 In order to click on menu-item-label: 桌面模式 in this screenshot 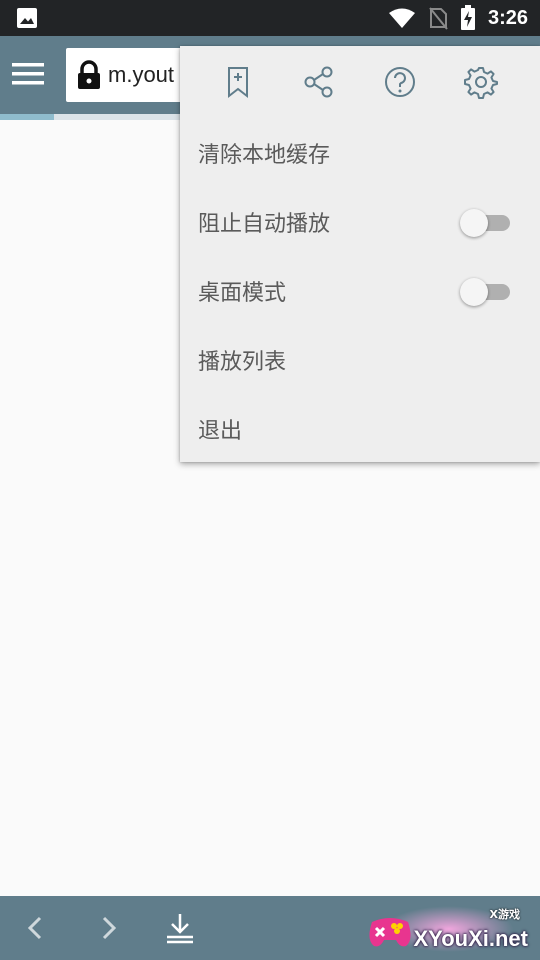, I will do `click(242, 293)`.